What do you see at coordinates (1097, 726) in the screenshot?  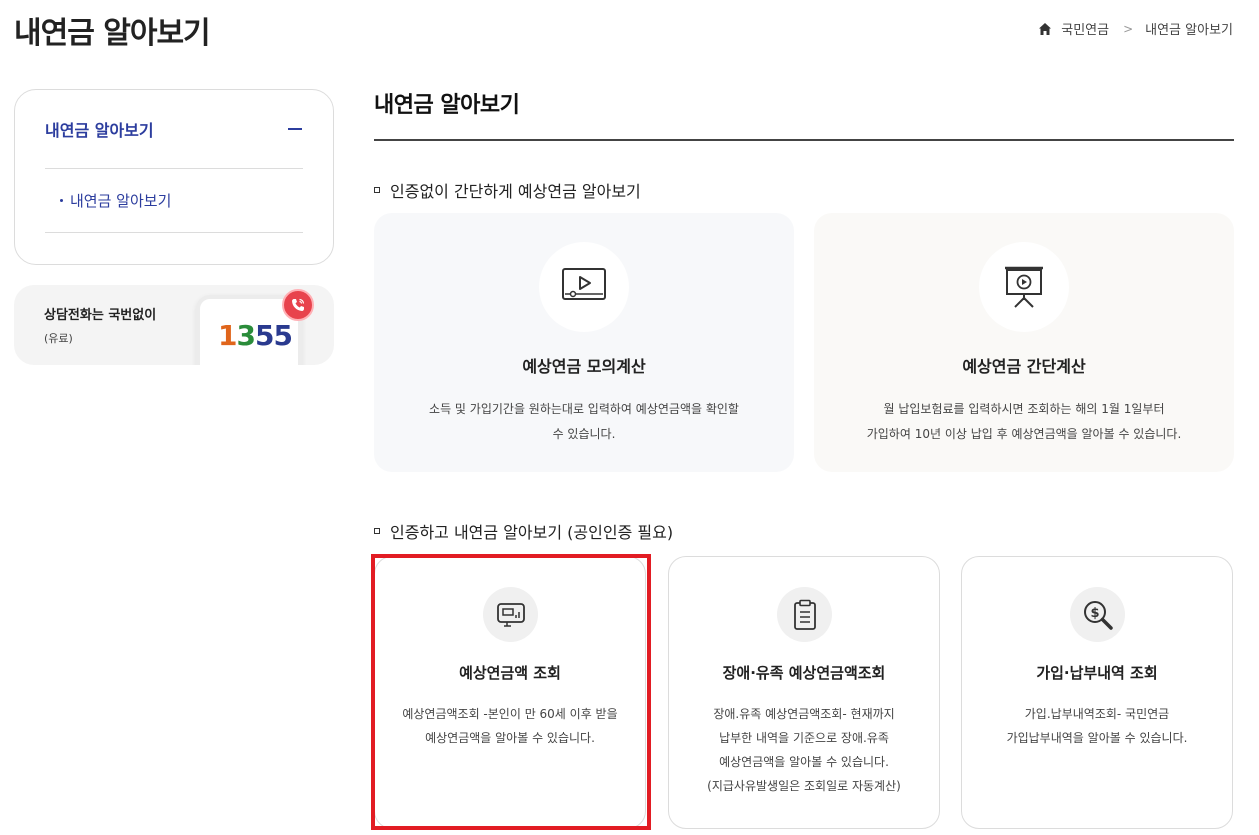 I see `card-description: 가입.납부내역조회- 국민연금 가입납부내역을 알아볼 수 있습니다.` at bounding box center [1097, 726].